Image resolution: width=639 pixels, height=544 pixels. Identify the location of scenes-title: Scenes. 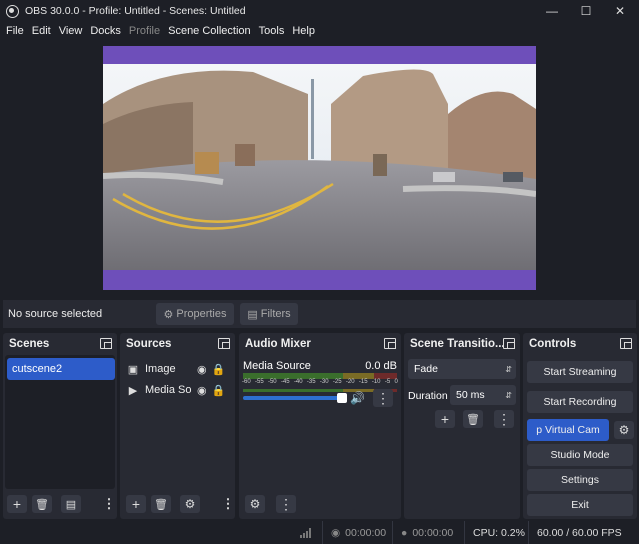
(29, 344).